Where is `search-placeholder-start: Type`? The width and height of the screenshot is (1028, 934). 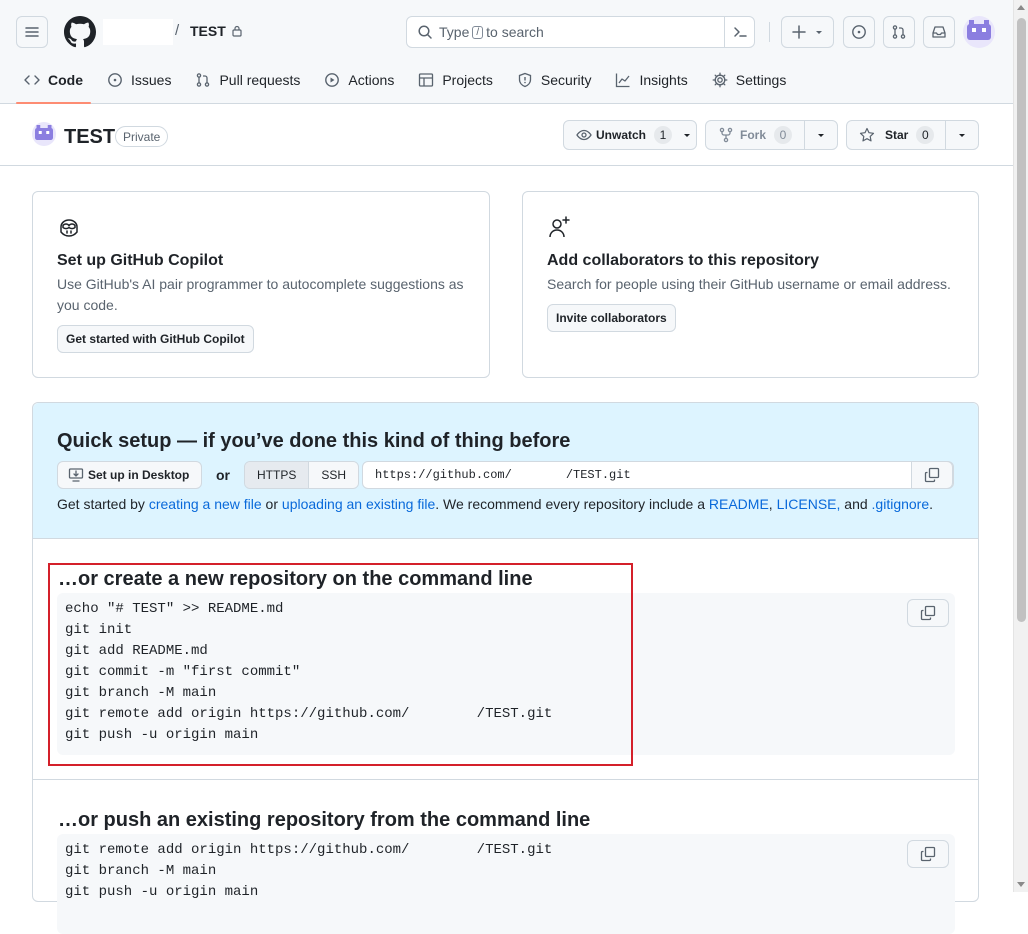
search-placeholder-start: Type is located at coordinates (454, 32).